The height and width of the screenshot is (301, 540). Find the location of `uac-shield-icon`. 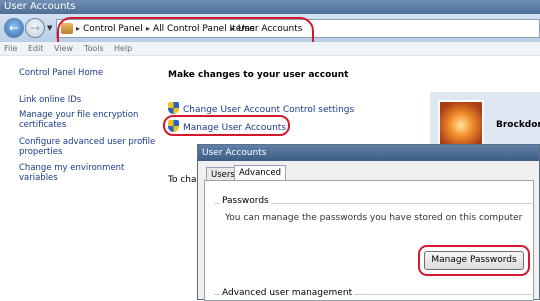

uac-shield-icon is located at coordinates (173, 108).